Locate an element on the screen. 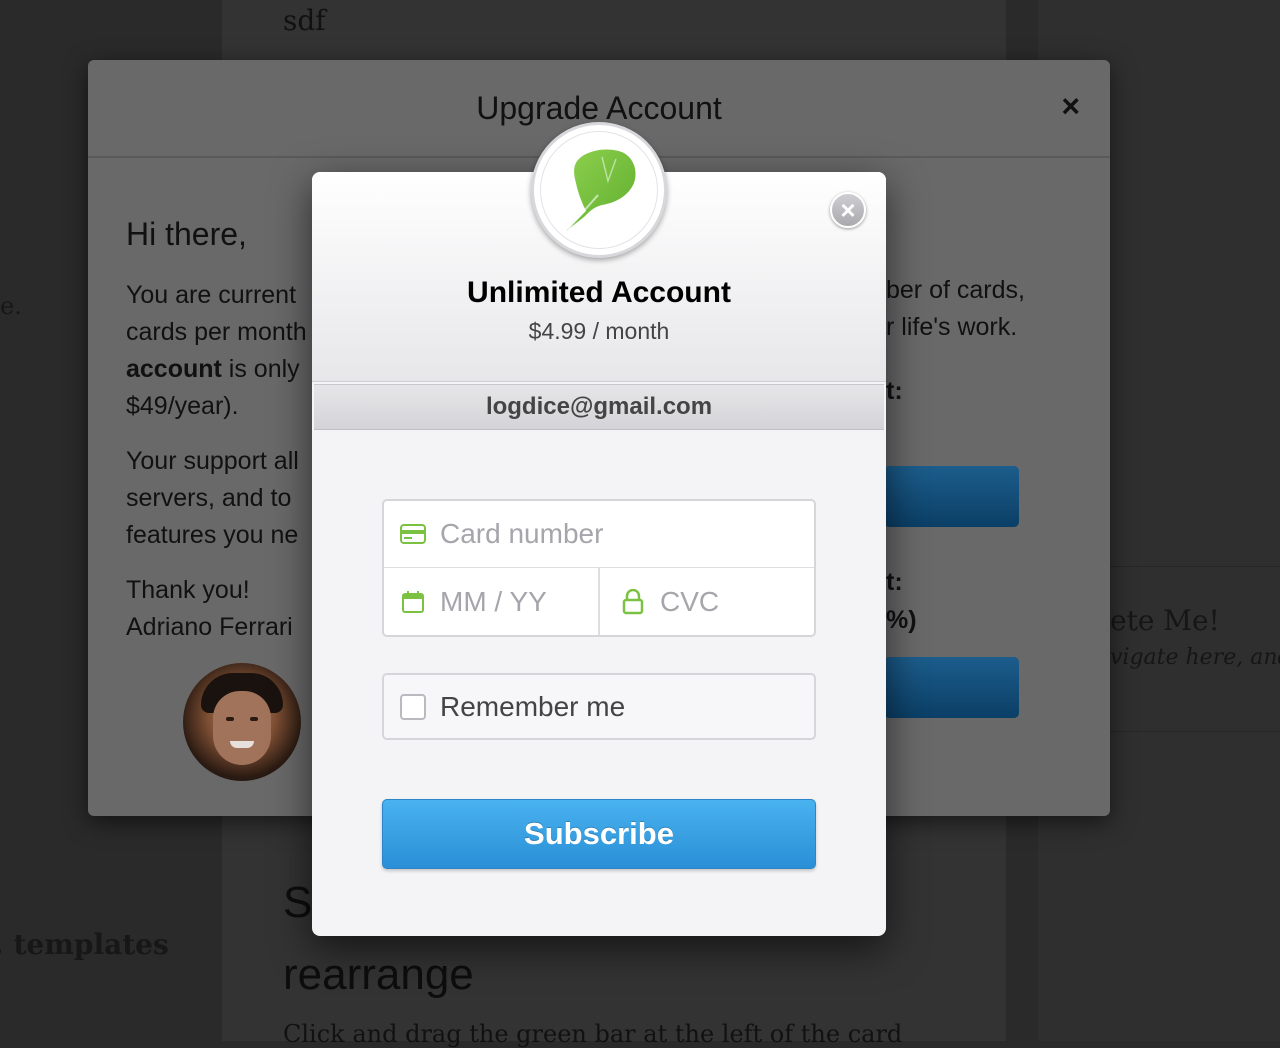 The width and height of the screenshot is (1280, 1048). upgrade-right-line1: ber of cards, is located at coordinates (955, 290).